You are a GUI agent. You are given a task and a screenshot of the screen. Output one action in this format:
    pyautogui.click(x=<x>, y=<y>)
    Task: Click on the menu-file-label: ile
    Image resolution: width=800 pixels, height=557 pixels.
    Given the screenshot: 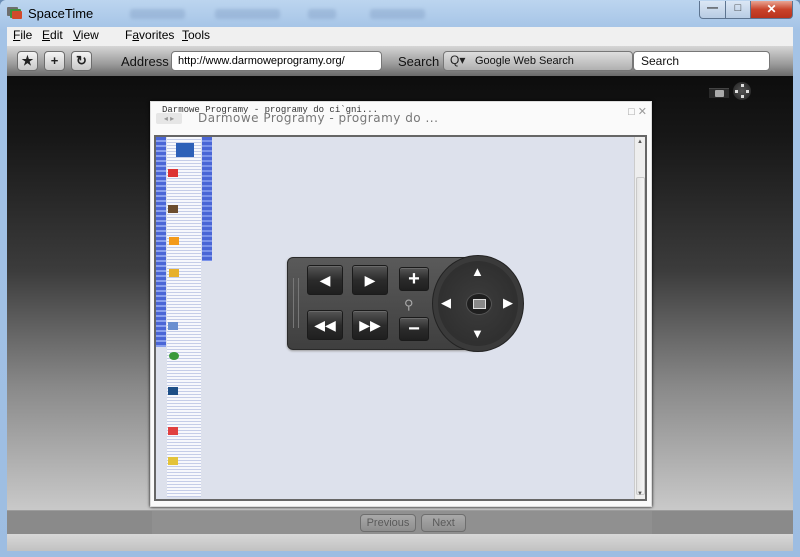 What is the action you would take?
    pyautogui.click(x=26, y=35)
    